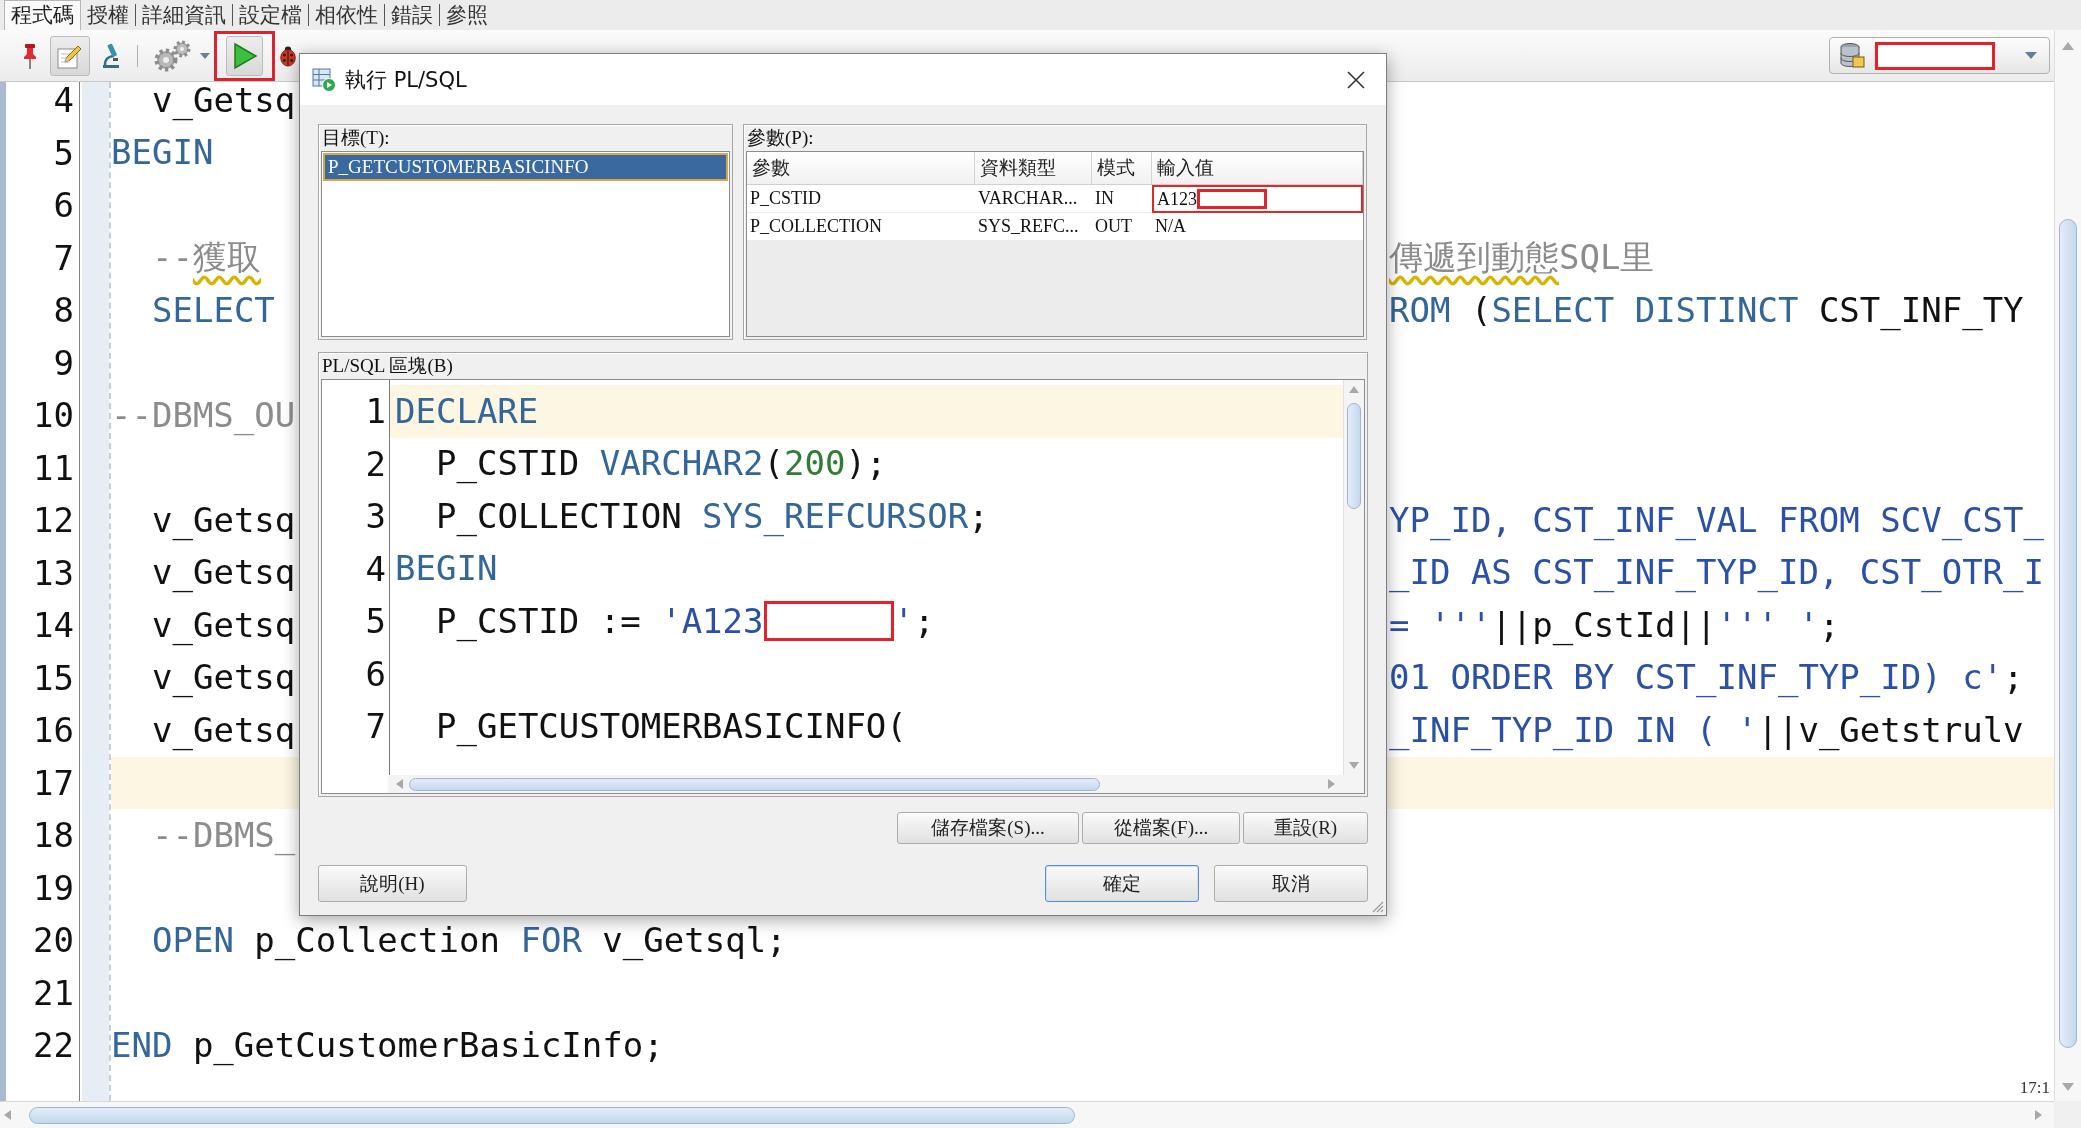  What do you see at coordinates (525, 244) in the screenshot?
I see `target-list: P_GETCUSTOMERBASICINFO` at bounding box center [525, 244].